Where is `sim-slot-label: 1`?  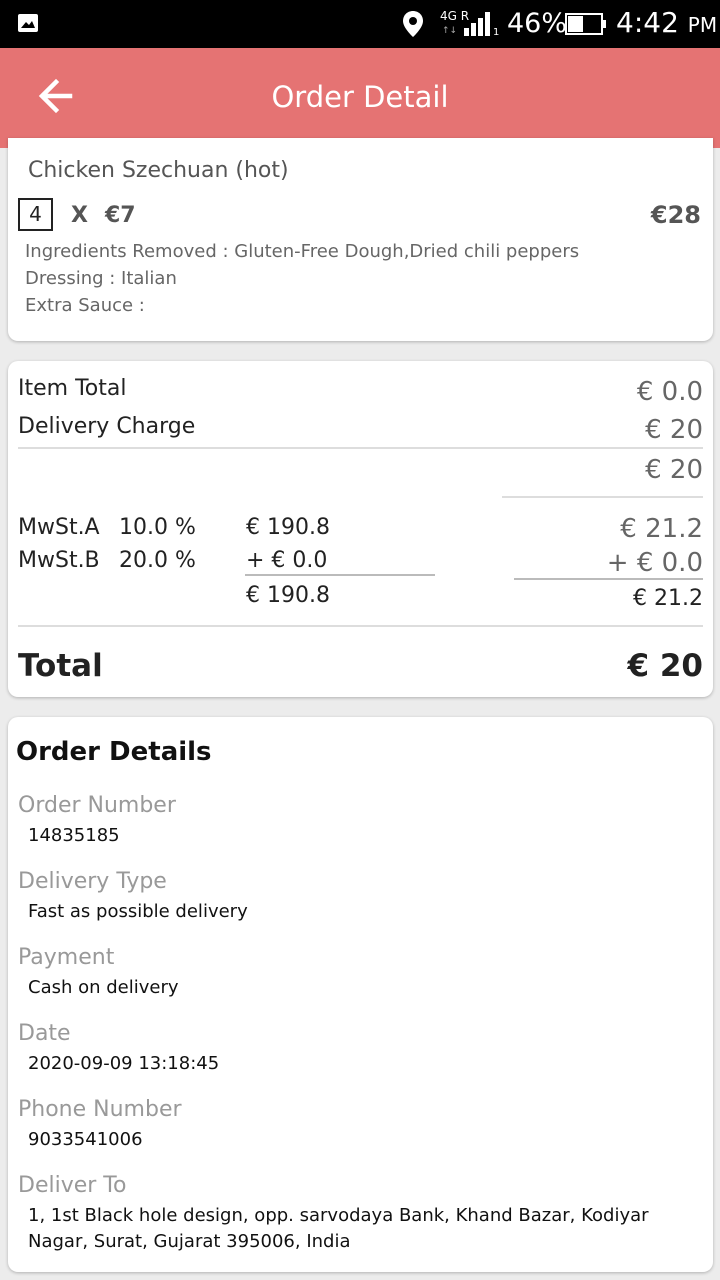
sim-slot-label: 1 is located at coordinates (496, 31).